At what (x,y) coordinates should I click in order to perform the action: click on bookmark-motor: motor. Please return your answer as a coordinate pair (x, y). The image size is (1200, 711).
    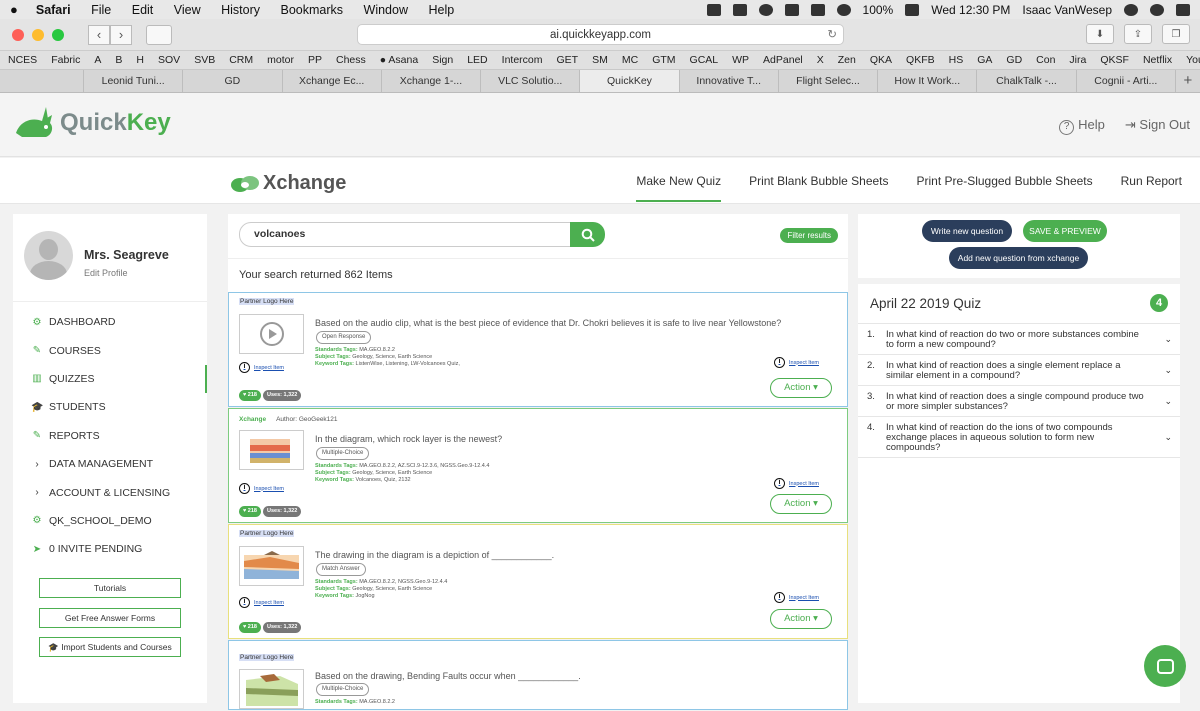
    Looking at the image, I should click on (280, 60).